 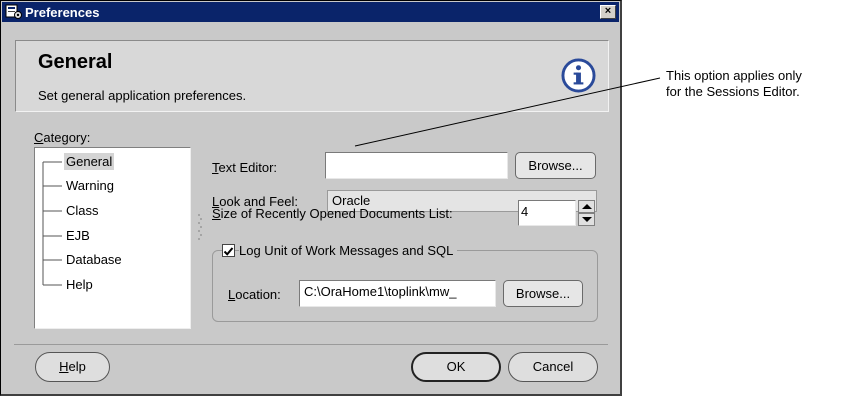 What do you see at coordinates (397, 293) in the screenshot?
I see `location-input: C:\OraHome1\toplink\mw_` at bounding box center [397, 293].